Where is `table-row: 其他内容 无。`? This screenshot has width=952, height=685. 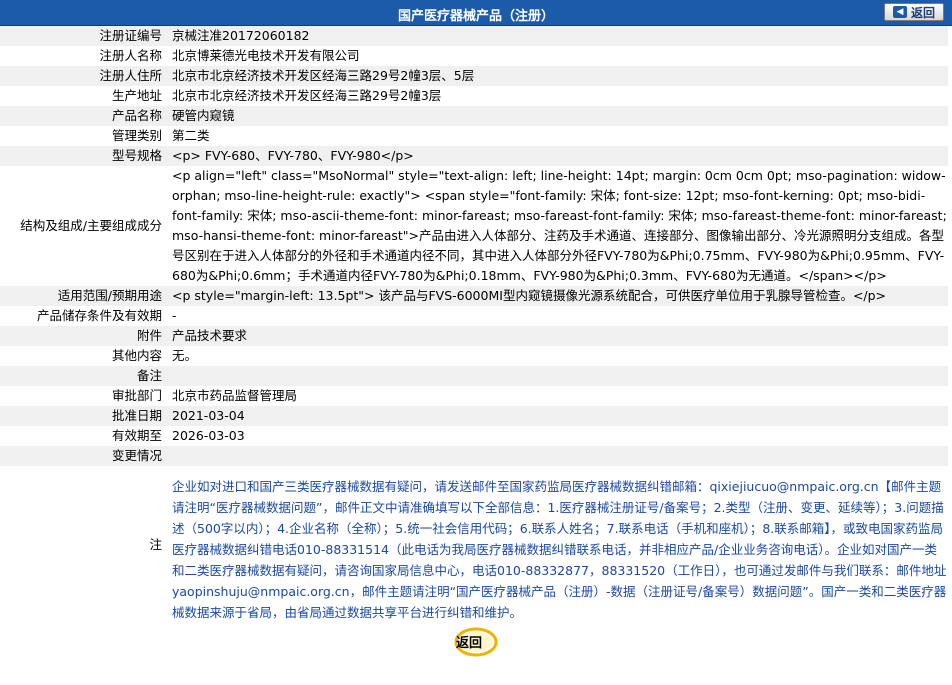 table-row: 其他内容 无。 is located at coordinates (474, 356).